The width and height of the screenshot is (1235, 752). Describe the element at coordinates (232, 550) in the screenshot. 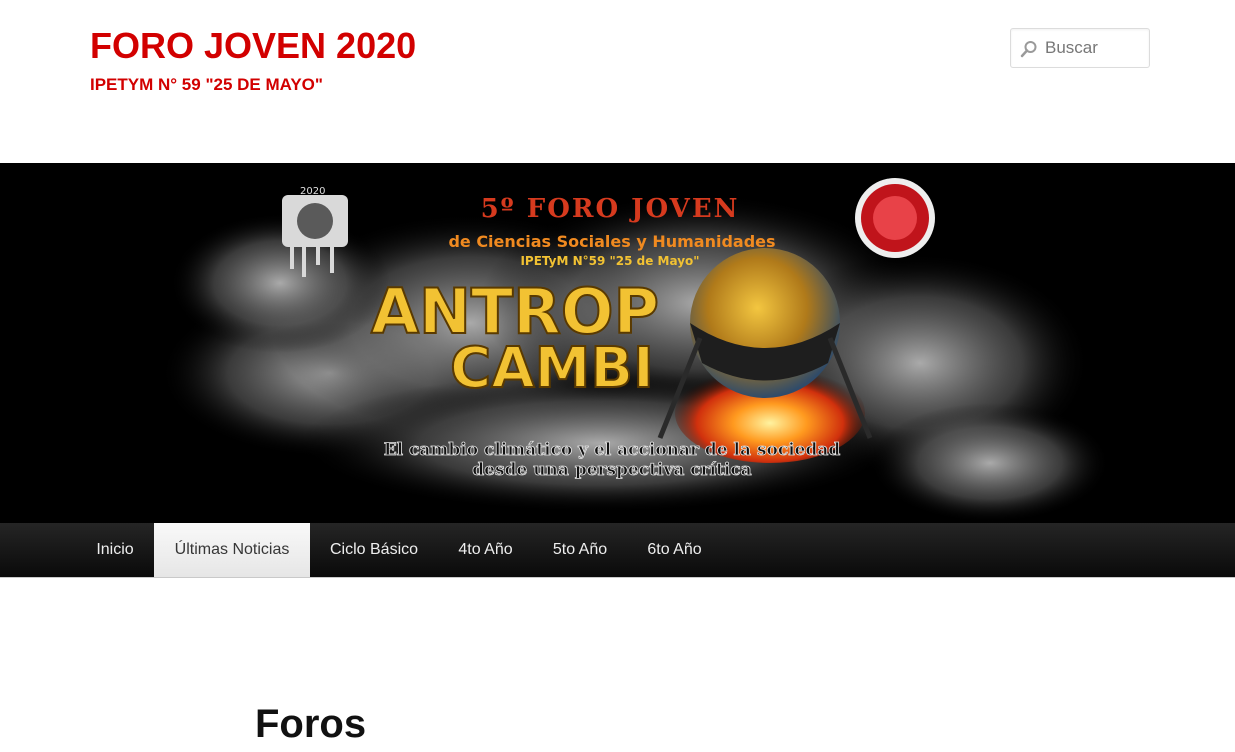

I see `nav-item-ultimas-noticias: Últimas Noticias` at that location.